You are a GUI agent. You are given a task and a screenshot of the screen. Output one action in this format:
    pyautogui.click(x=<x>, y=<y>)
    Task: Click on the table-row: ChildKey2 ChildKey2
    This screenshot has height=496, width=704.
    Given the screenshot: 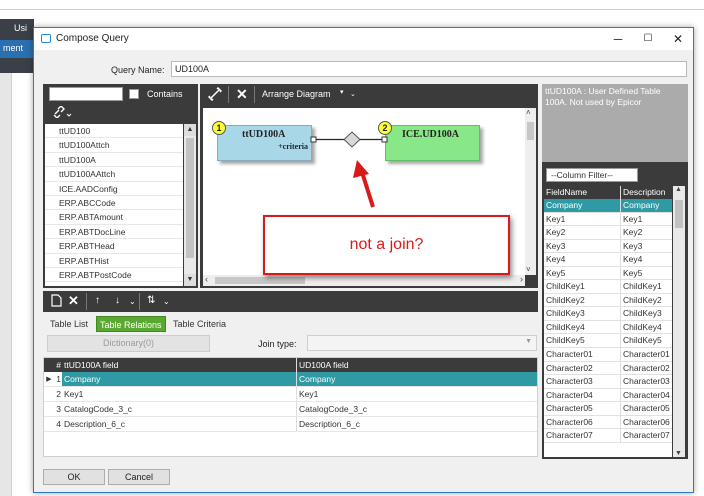 What is the action you would take?
    pyautogui.click(x=608, y=300)
    